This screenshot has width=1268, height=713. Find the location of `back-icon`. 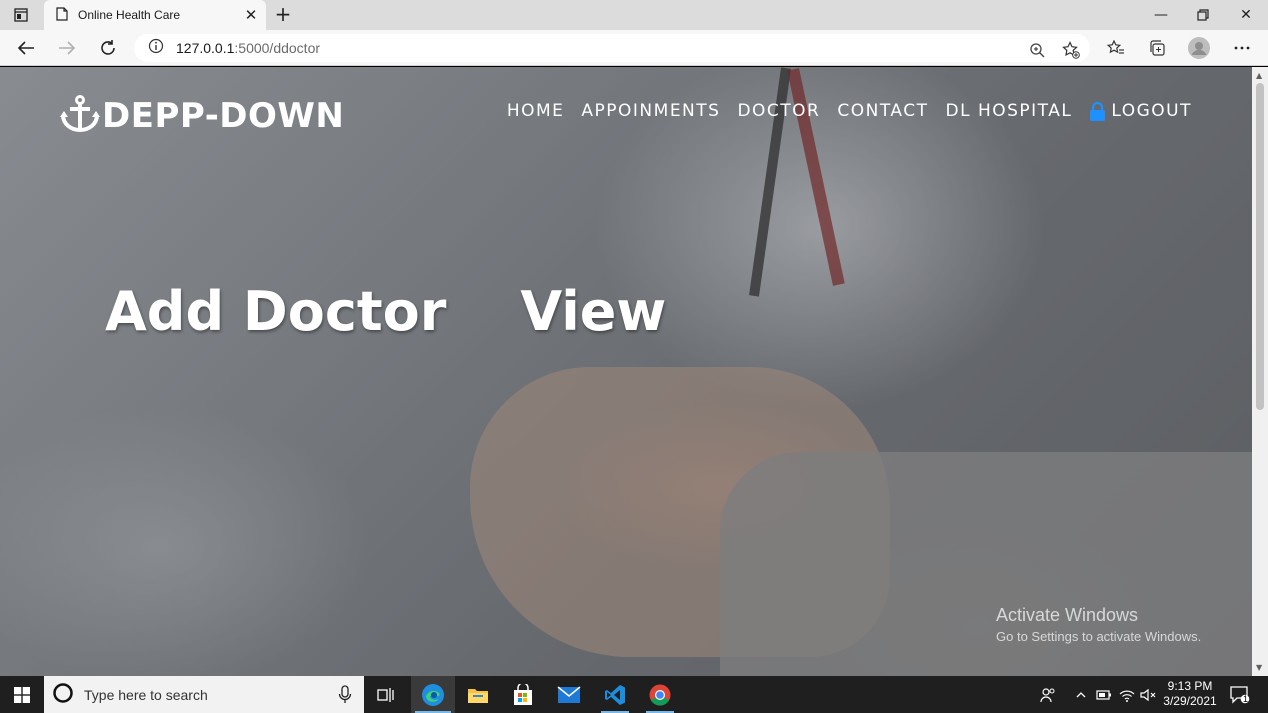

back-icon is located at coordinates (26, 48).